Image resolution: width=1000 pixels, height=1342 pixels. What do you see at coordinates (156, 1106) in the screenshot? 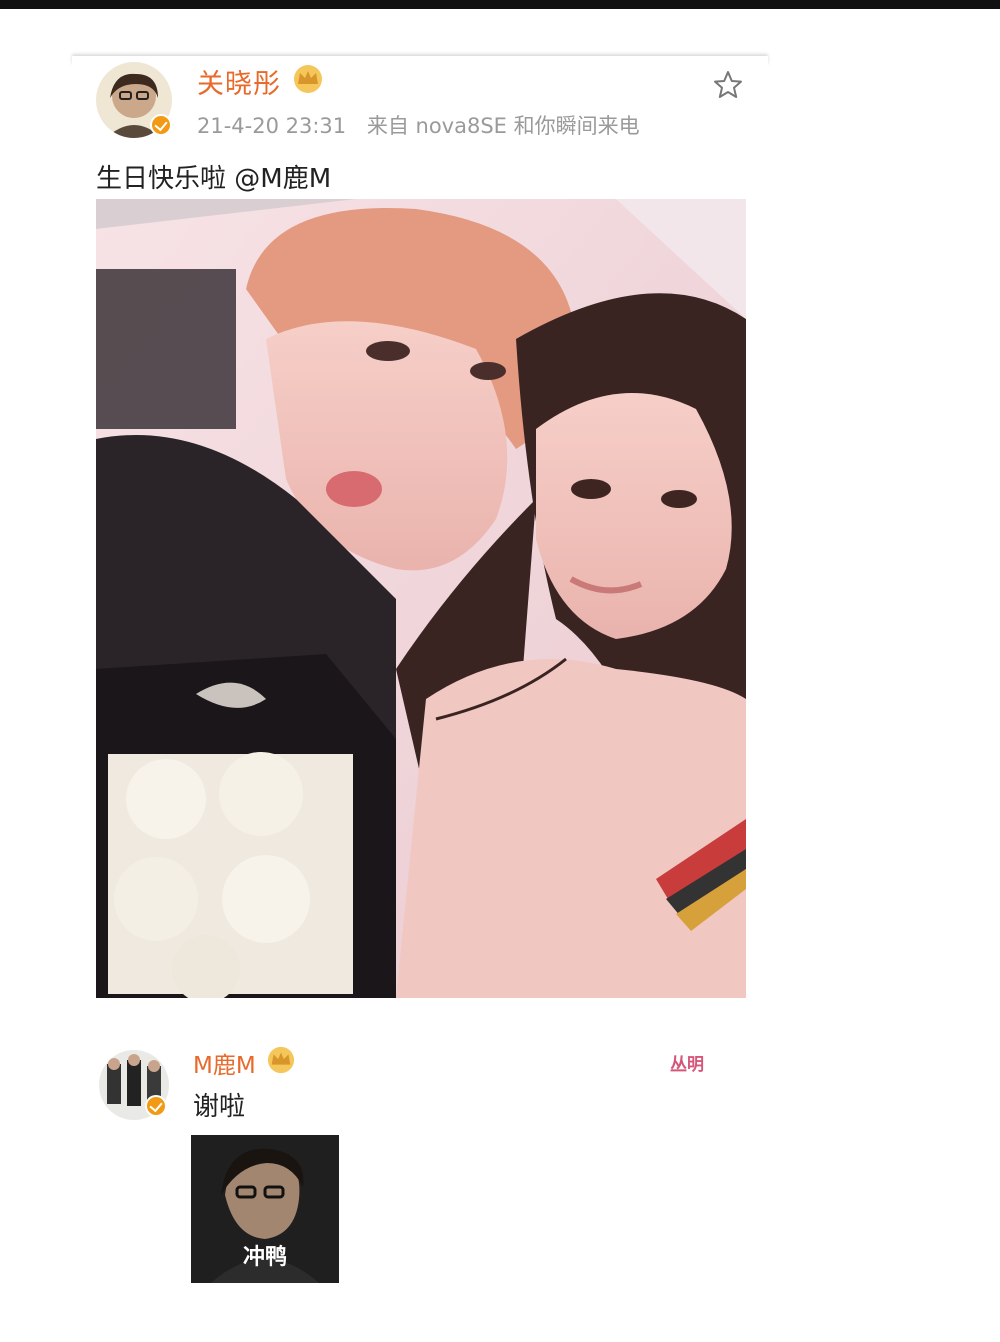
I see `reply-verified-badge-icon` at bounding box center [156, 1106].